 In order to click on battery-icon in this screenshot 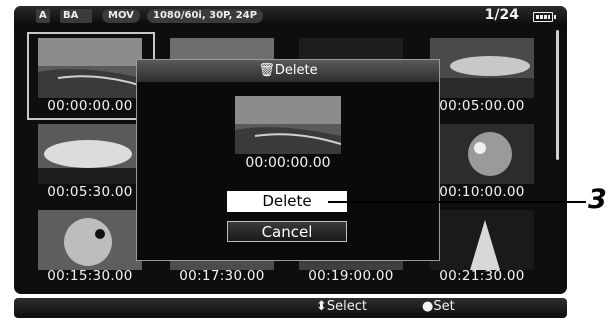, I will do `click(544, 17)`.